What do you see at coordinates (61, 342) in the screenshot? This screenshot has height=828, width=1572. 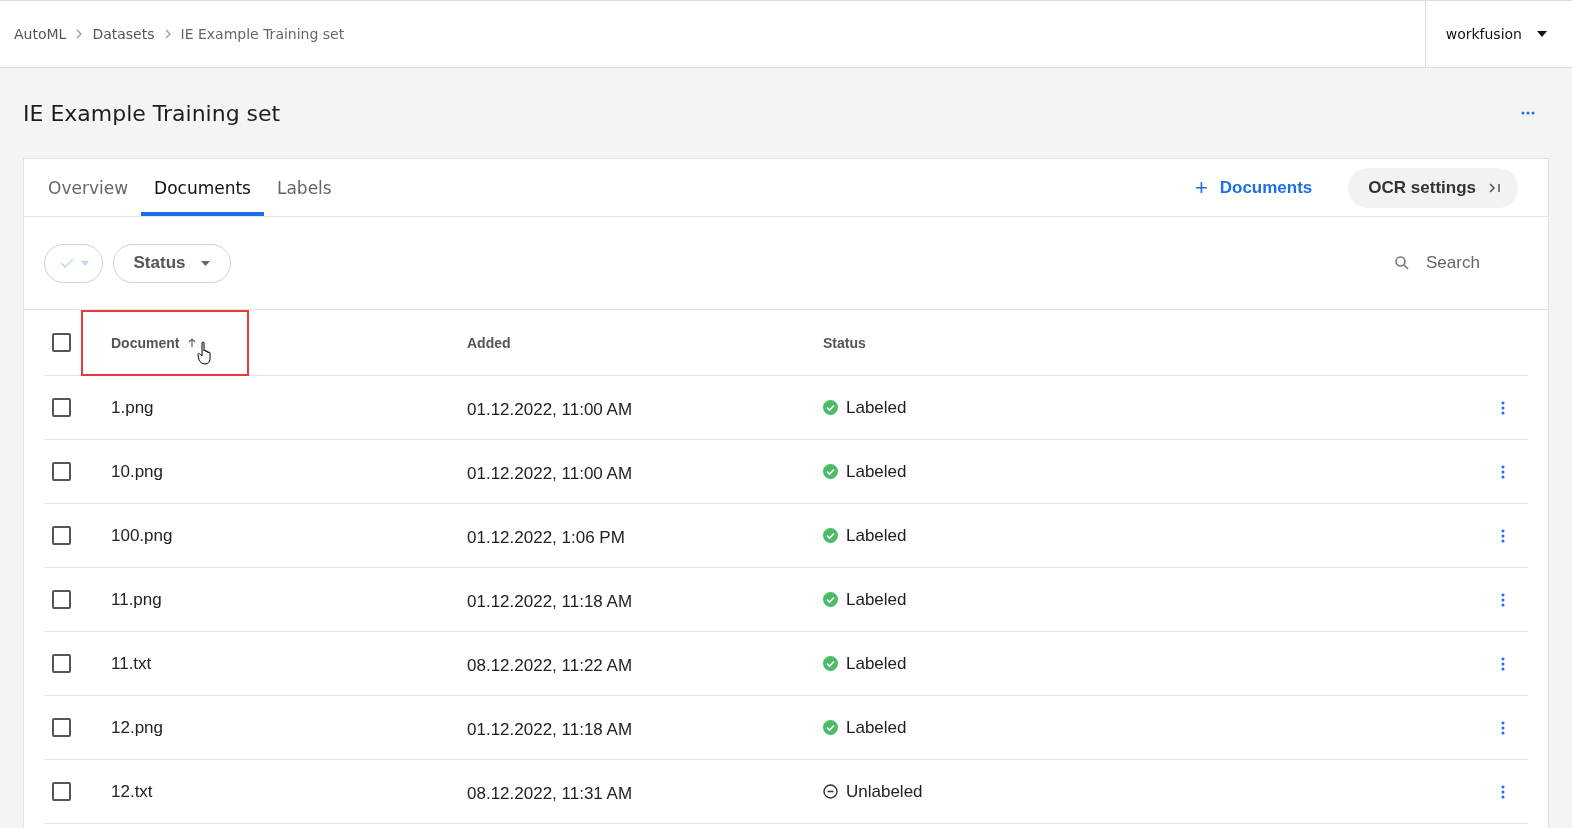 I see `select-all-checkbox` at bounding box center [61, 342].